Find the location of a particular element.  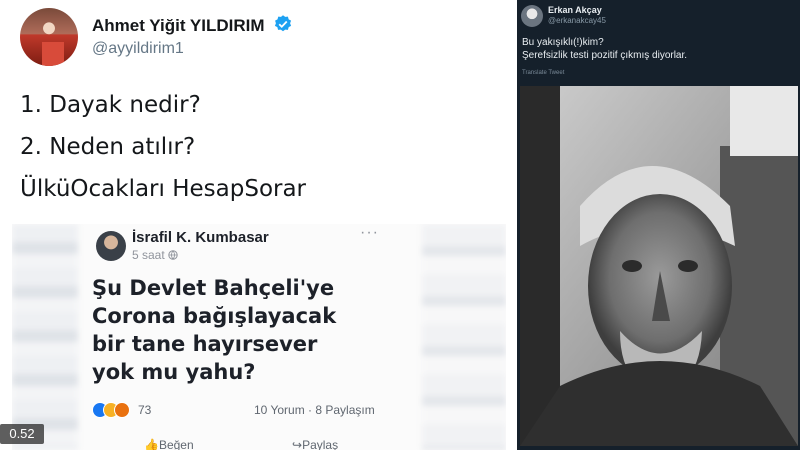

tweet-line-2: 2. Neden atılır? is located at coordinates (108, 147).